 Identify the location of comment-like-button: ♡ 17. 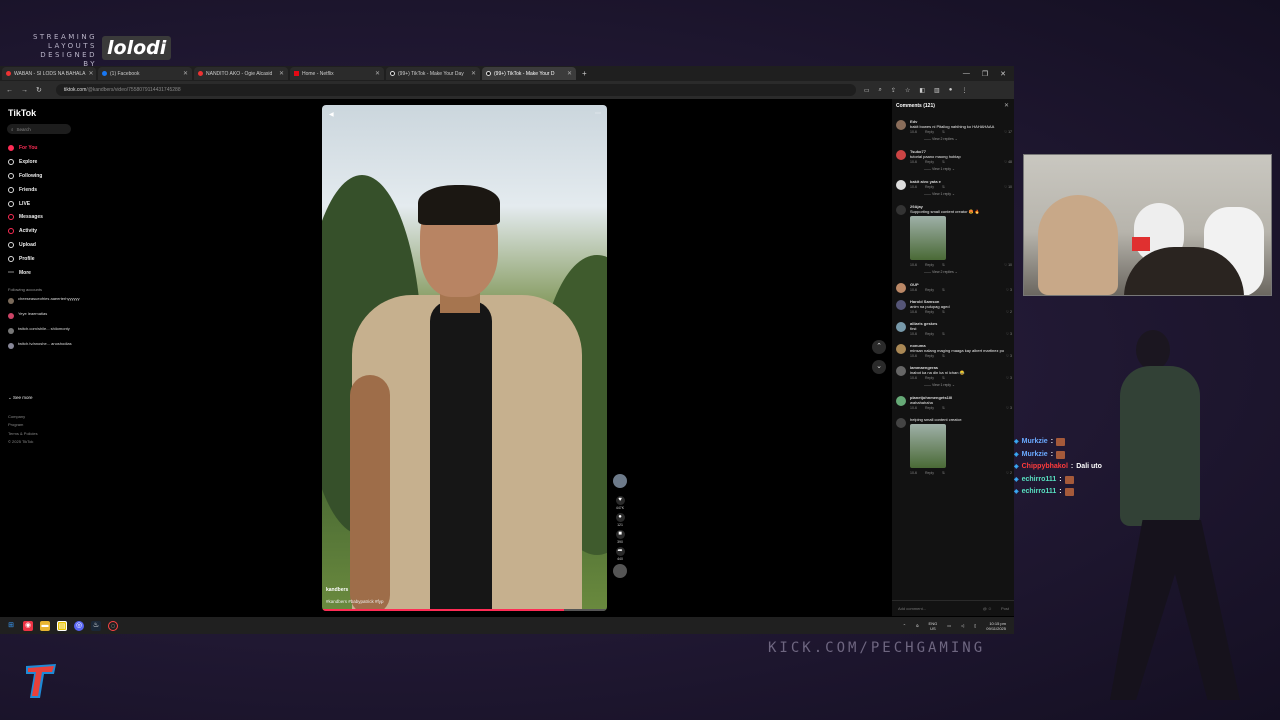
(1008, 132).